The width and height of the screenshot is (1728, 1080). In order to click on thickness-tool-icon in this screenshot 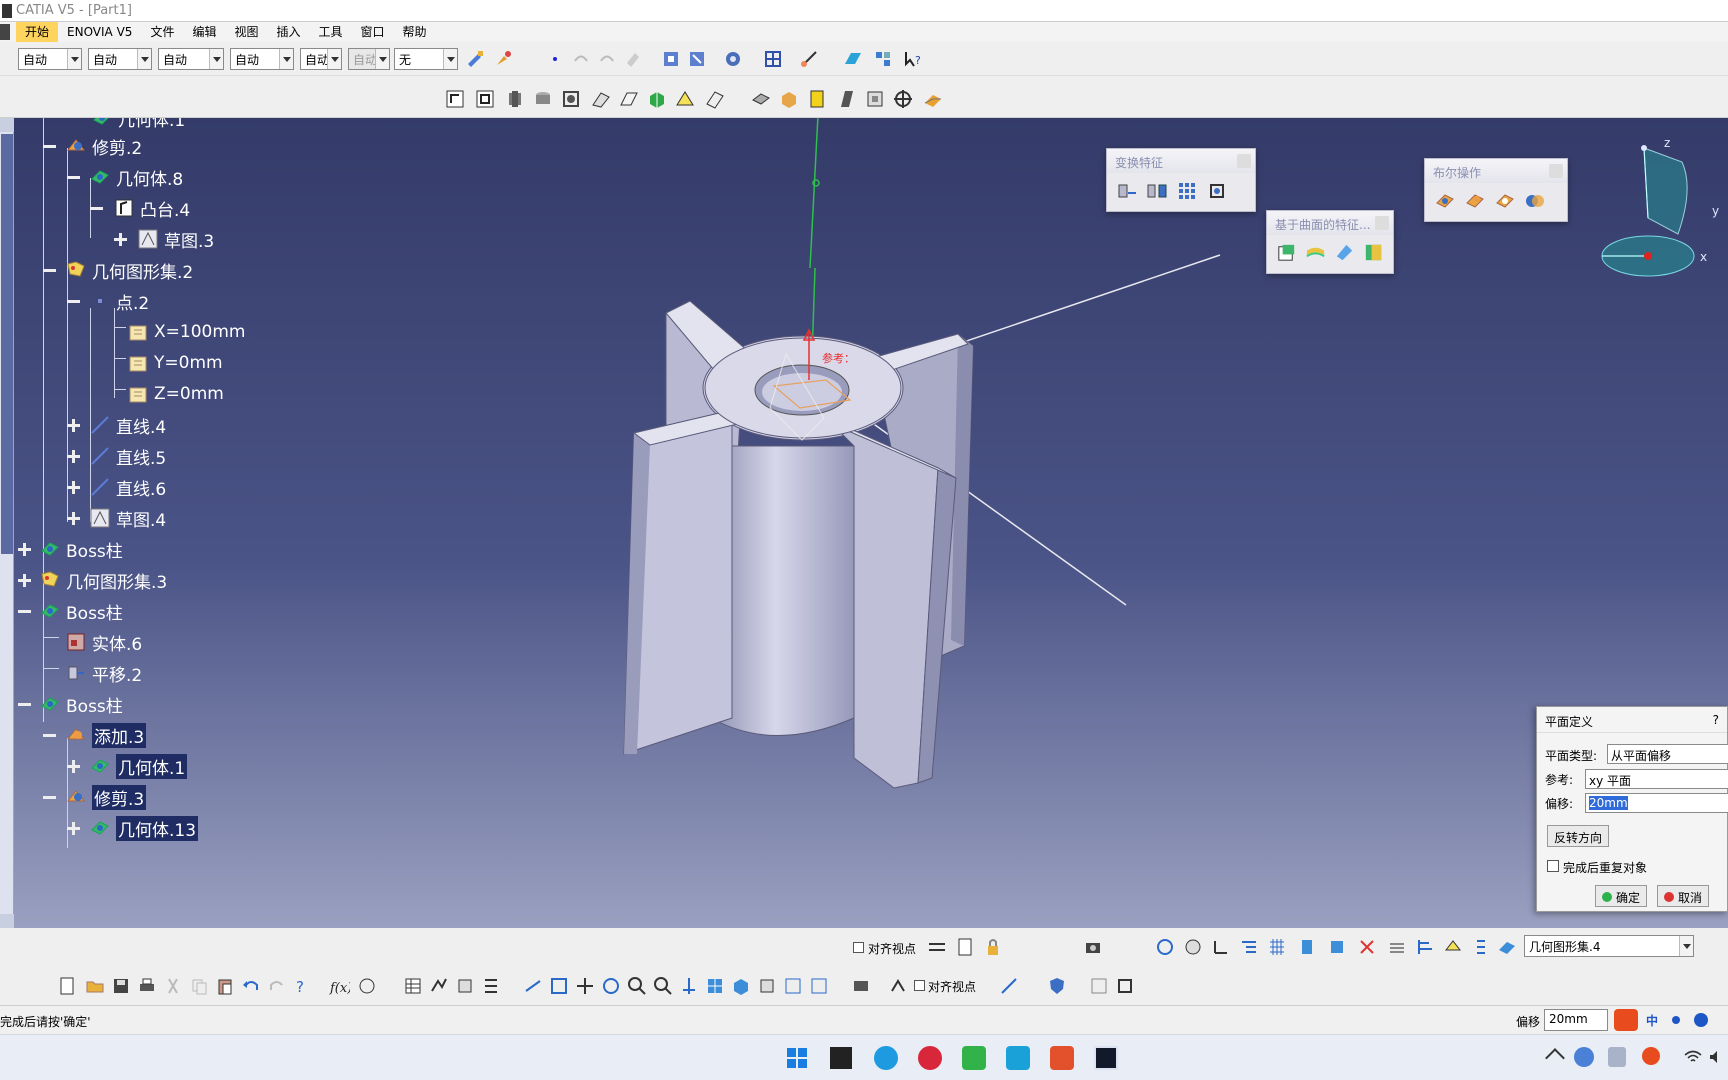, I will do `click(875, 99)`.